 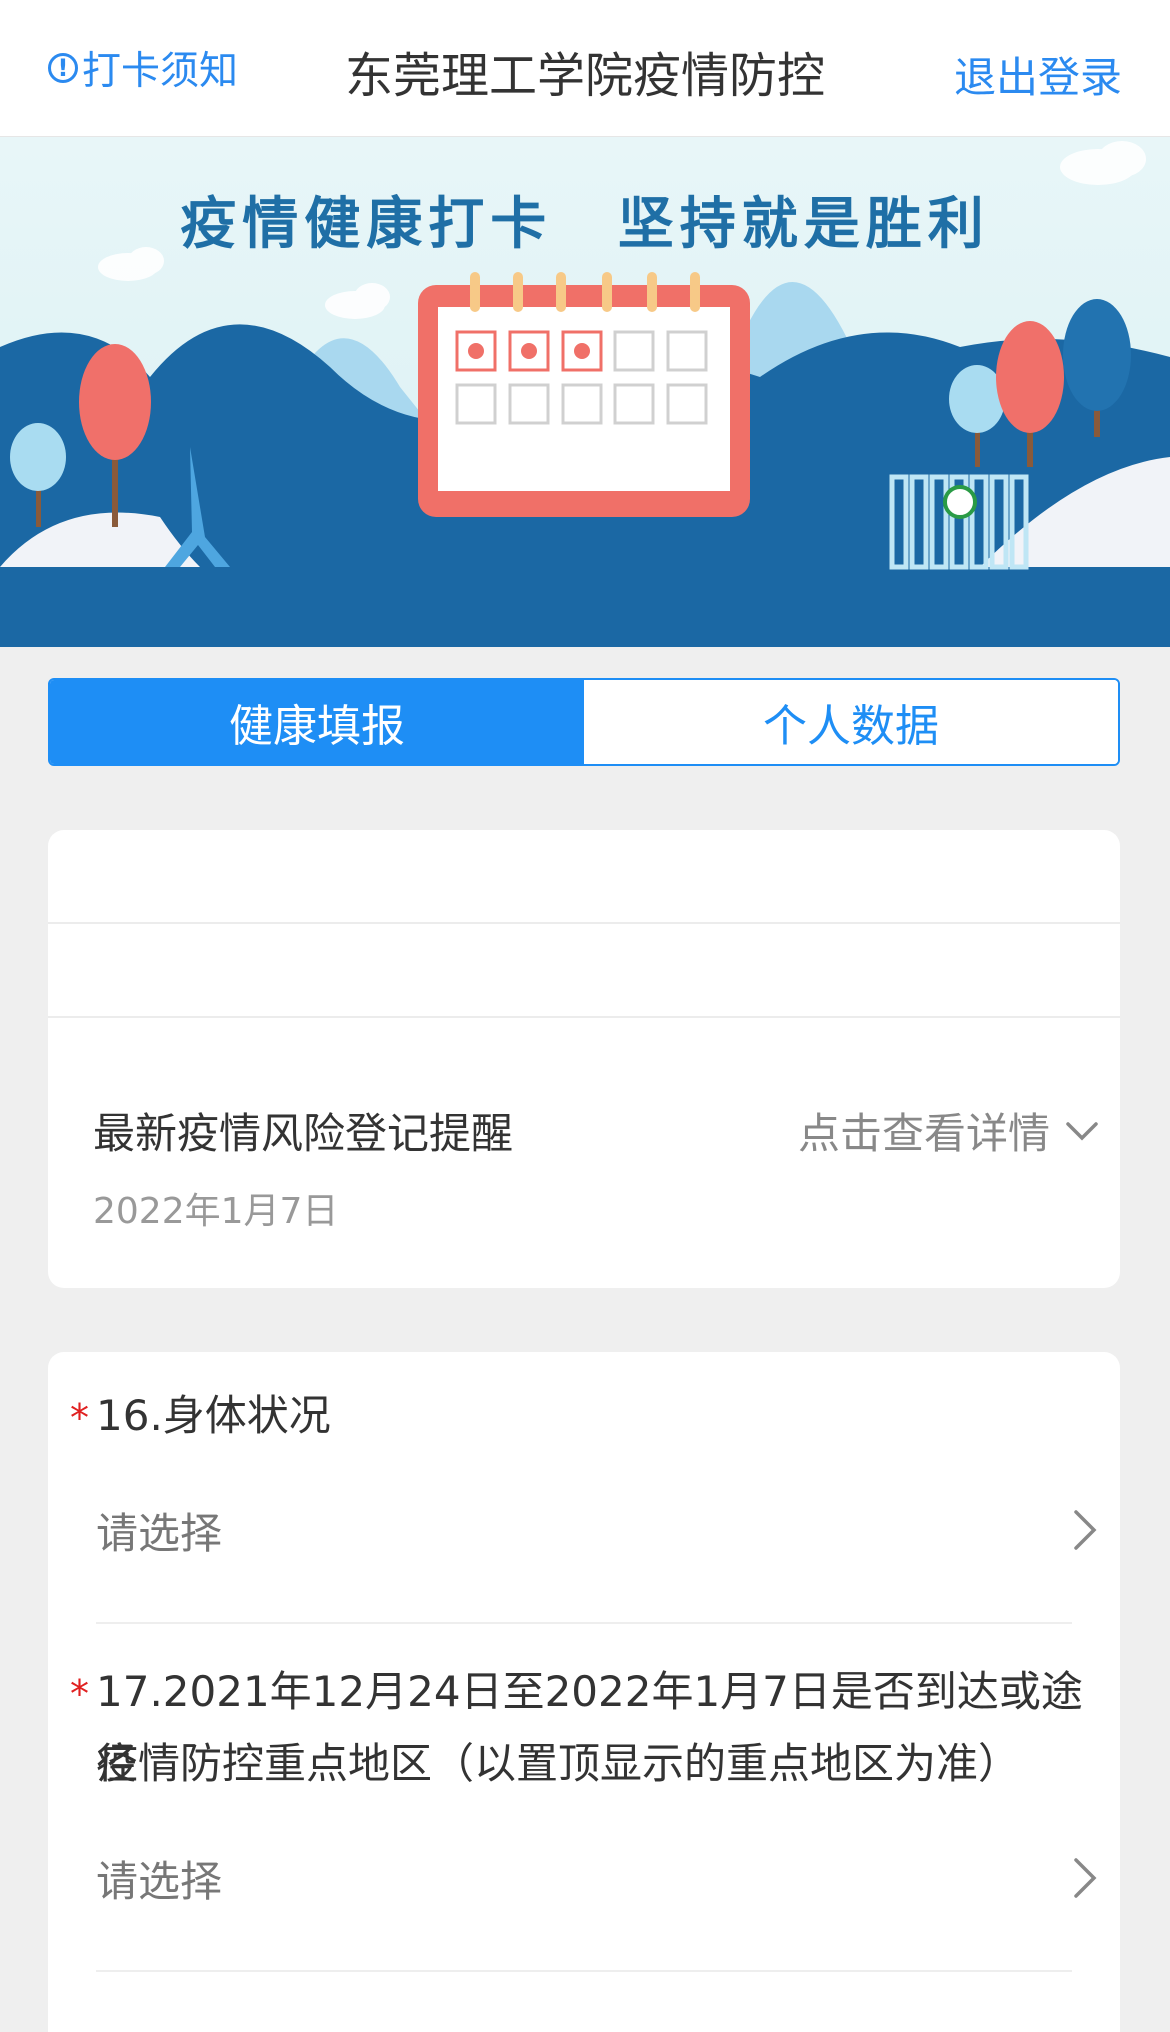 I want to click on question-16-label: 16.身体状况, so click(x=213, y=1415).